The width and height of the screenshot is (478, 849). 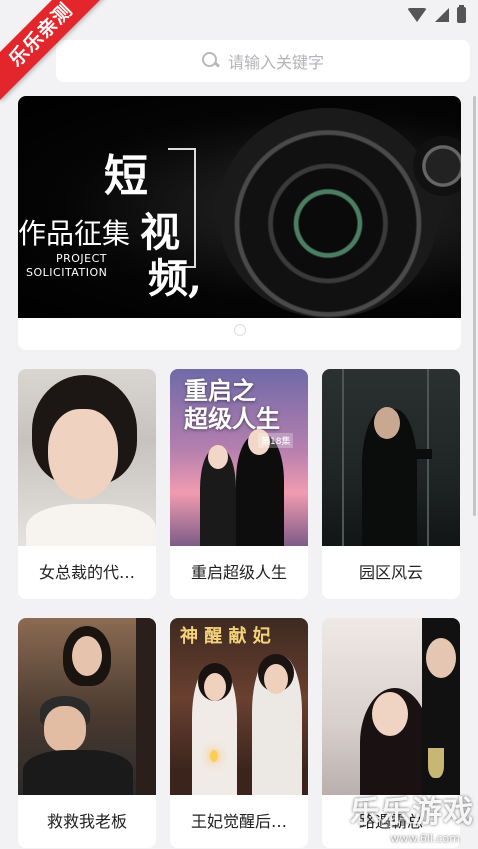 What do you see at coordinates (239, 572) in the screenshot?
I see `drama-title: 重启超级人生` at bounding box center [239, 572].